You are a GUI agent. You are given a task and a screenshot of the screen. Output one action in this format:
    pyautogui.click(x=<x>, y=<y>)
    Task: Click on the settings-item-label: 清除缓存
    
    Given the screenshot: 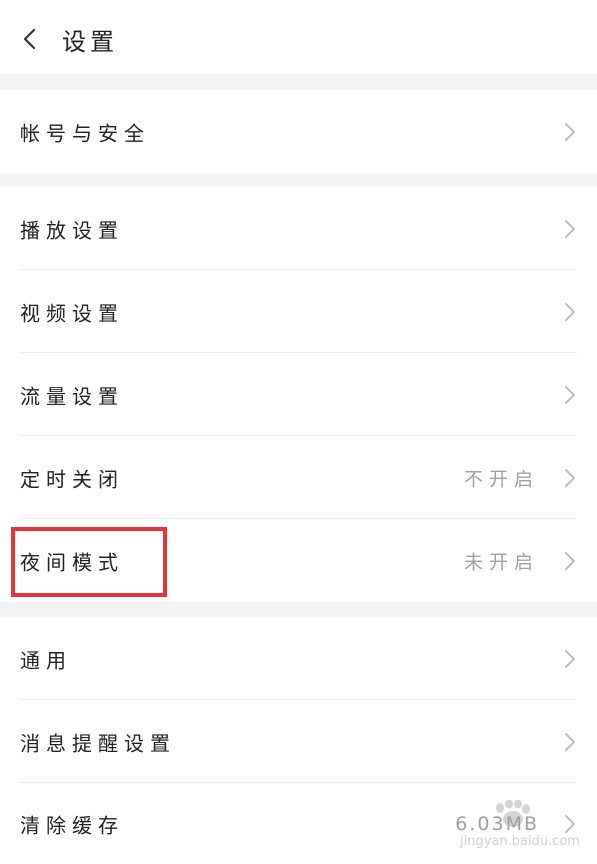 What is the action you would take?
    pyautogui.click(x=72, y=825)
    